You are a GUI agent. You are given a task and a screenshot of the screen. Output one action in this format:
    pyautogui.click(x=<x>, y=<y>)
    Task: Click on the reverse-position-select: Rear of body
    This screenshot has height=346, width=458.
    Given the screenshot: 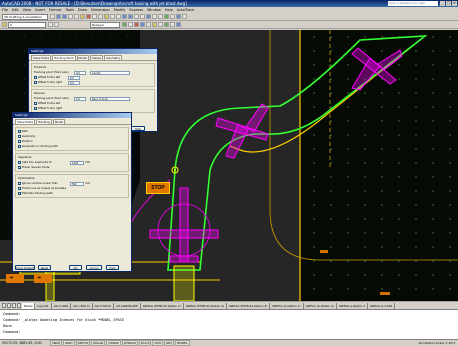 What is the action you would take?
    pyautogui.click(x=110, y=98)
    